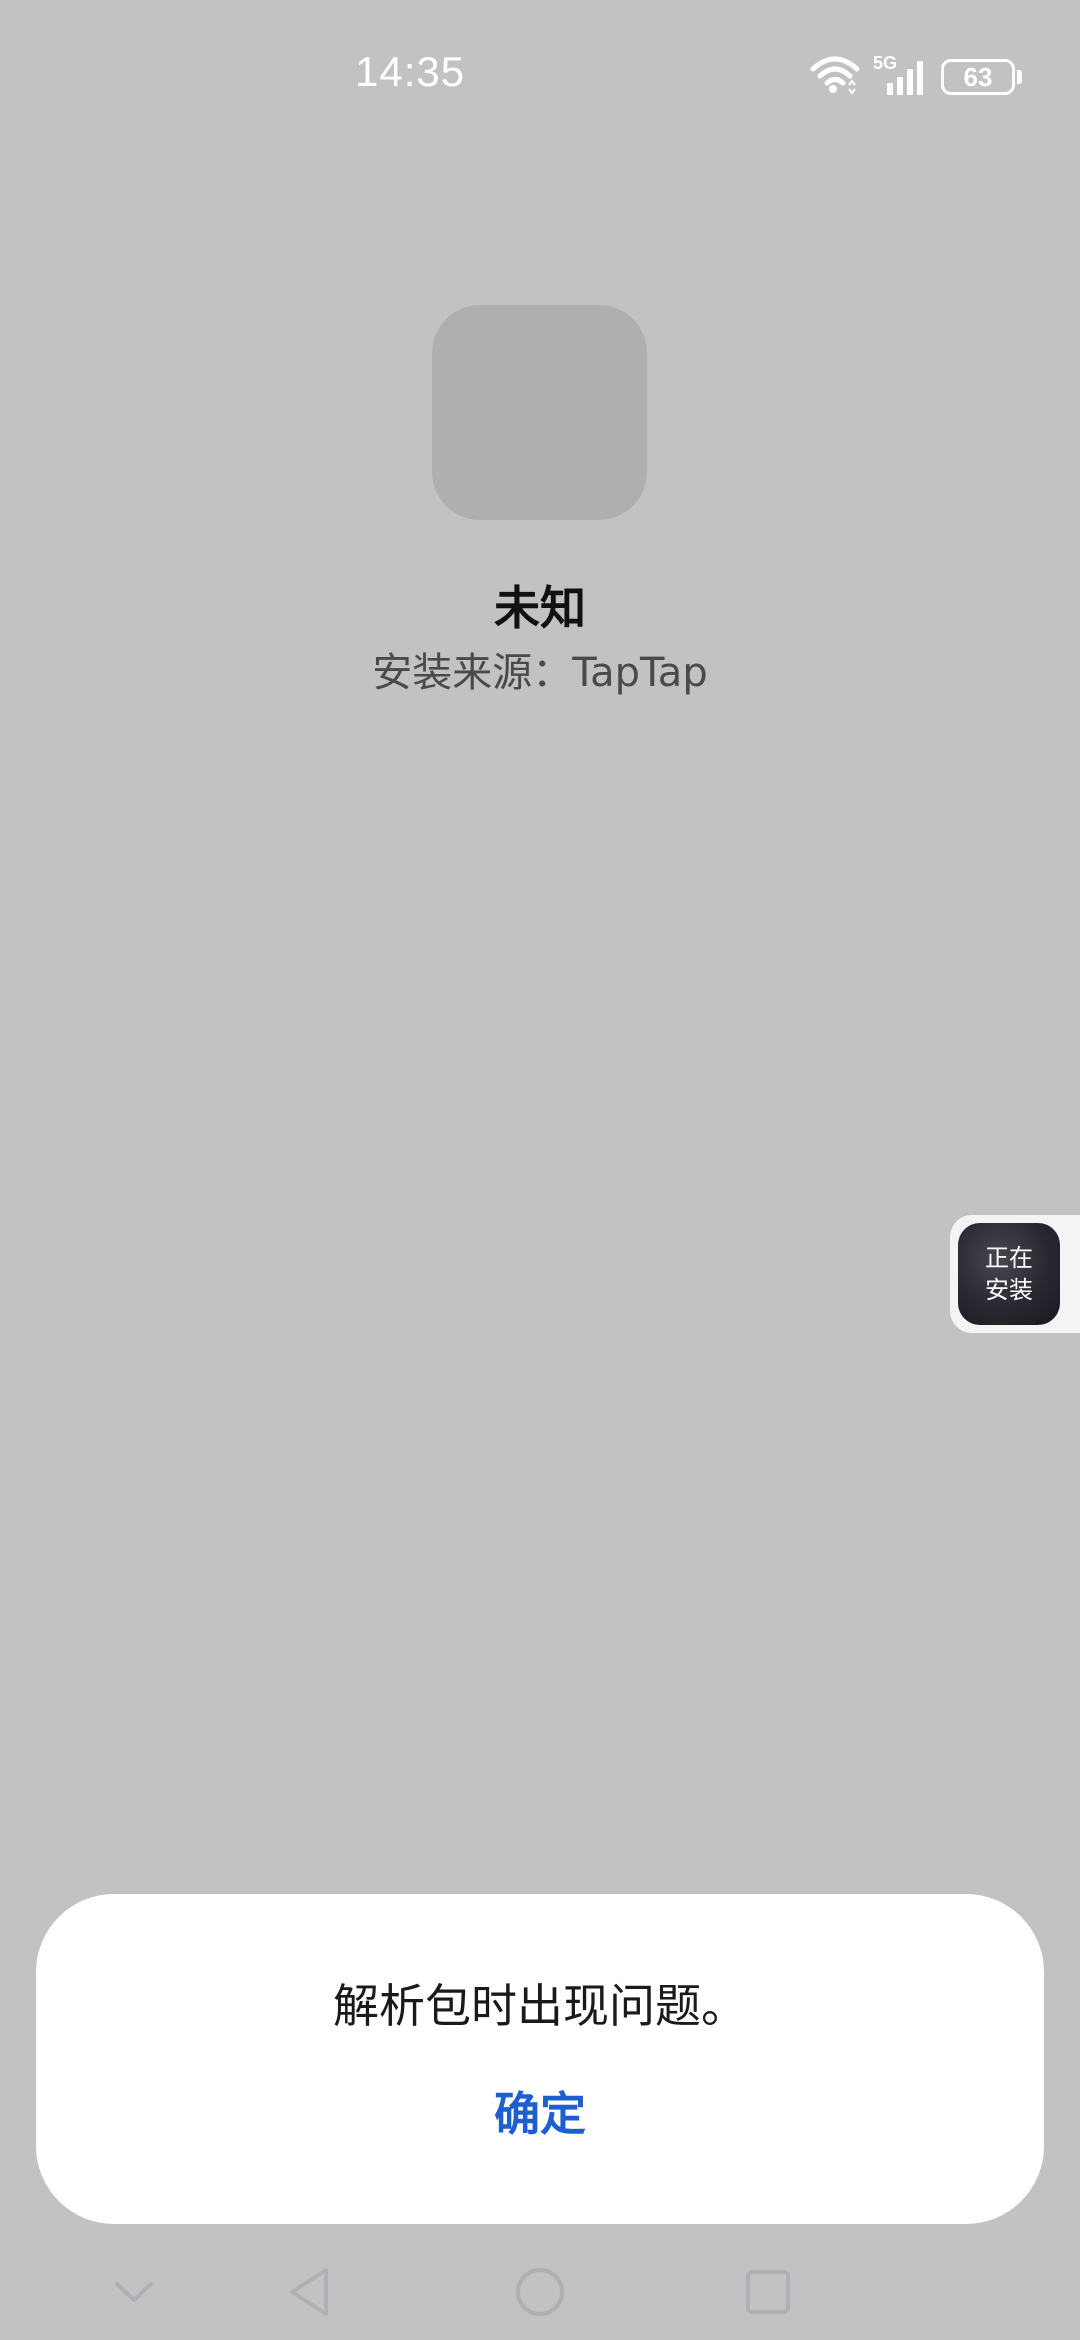 The width and height of the screenshot is (1080, 2340). Describe the element at coordinates (410, 71) in the screenshot. I see `status-time: 14:35` at that location.